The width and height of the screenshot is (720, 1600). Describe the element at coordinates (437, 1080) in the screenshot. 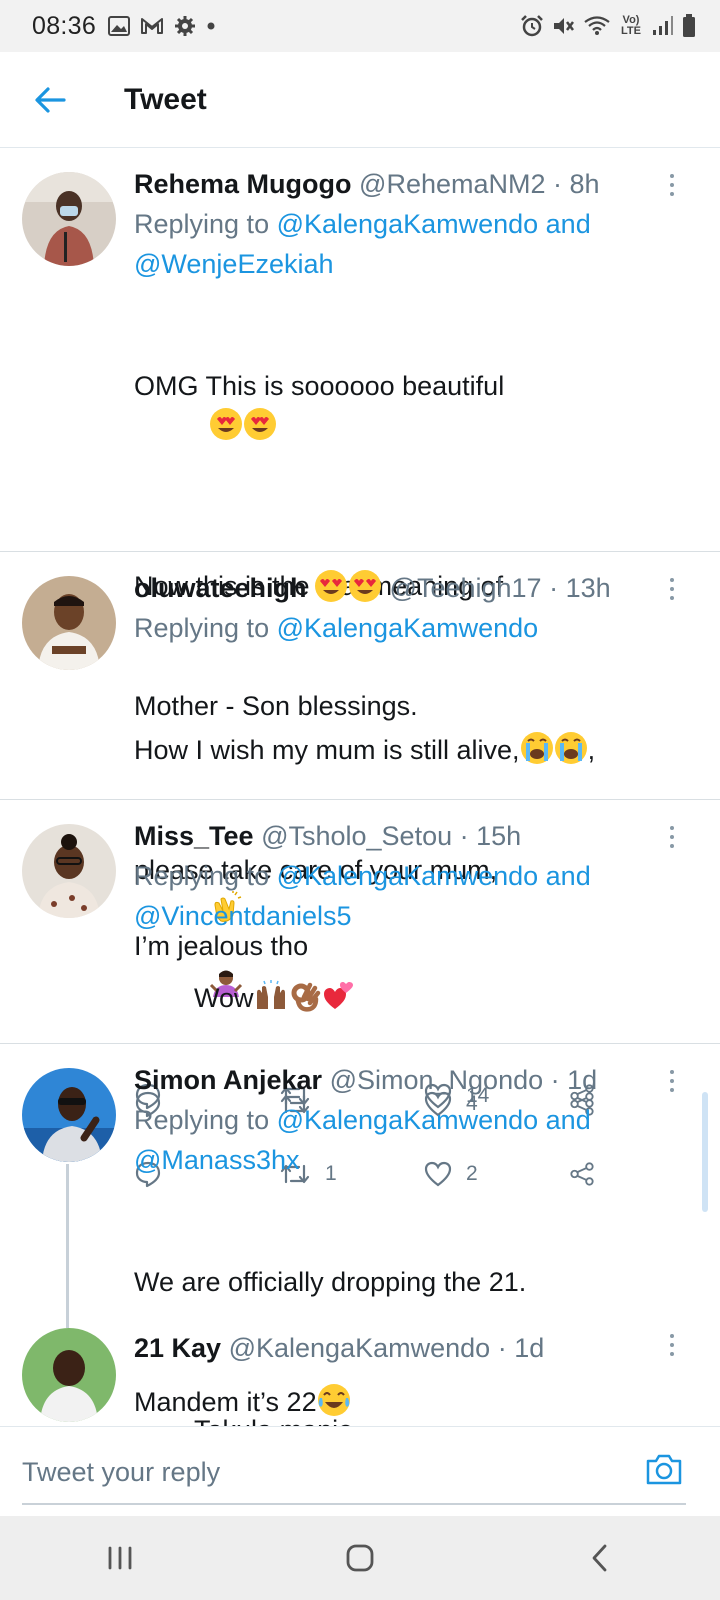

I see `user-handle: @Simon_Ngondo` at that location.